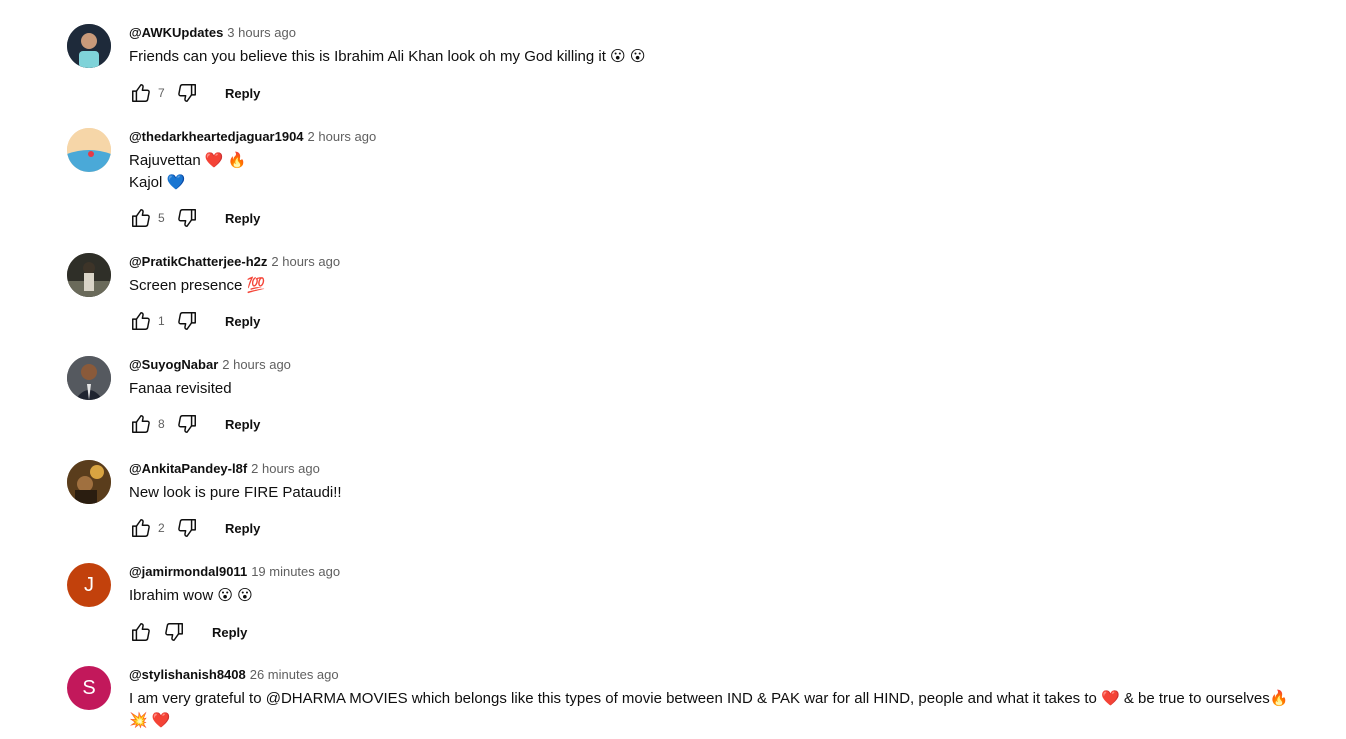  I want to click on avatar: J, so click(89, 585).